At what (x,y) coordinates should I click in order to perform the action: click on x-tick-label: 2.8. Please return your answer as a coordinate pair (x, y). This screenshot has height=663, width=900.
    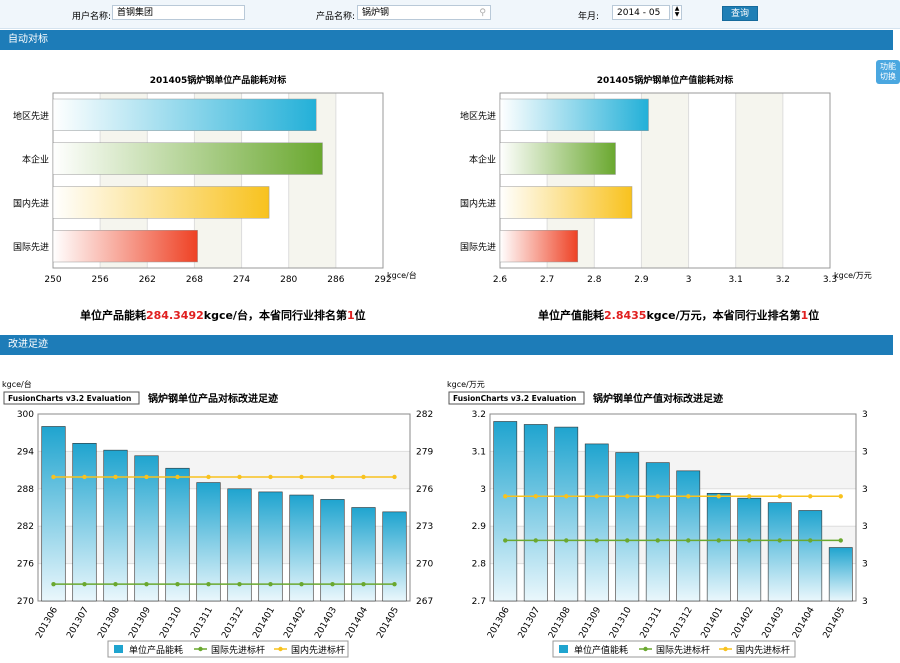
    Looking at the image, I should click on (594, 280).